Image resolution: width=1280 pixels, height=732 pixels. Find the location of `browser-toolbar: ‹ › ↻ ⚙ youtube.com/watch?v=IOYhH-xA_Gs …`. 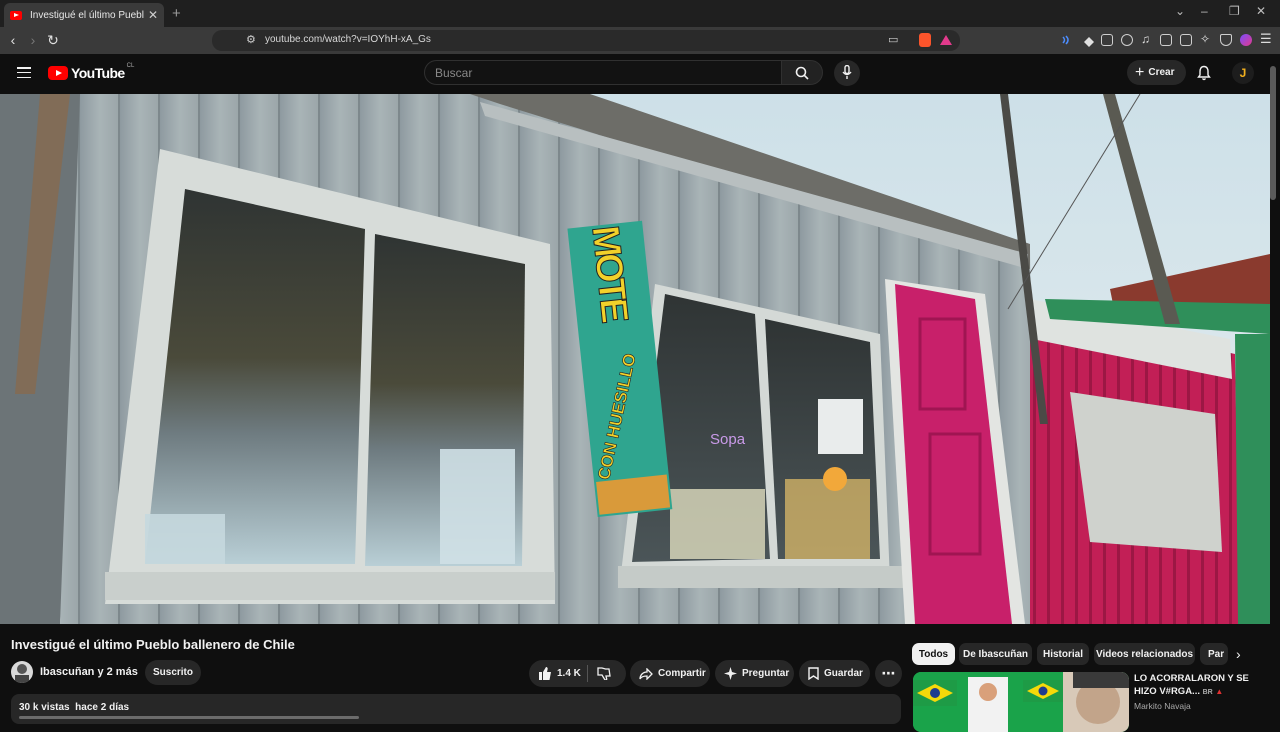

browser-toolbar: ‹ › ↻ ⚙ youtube.com/watch?v=IOYhH-xA_Gs … is located at coordinates (640, 40).